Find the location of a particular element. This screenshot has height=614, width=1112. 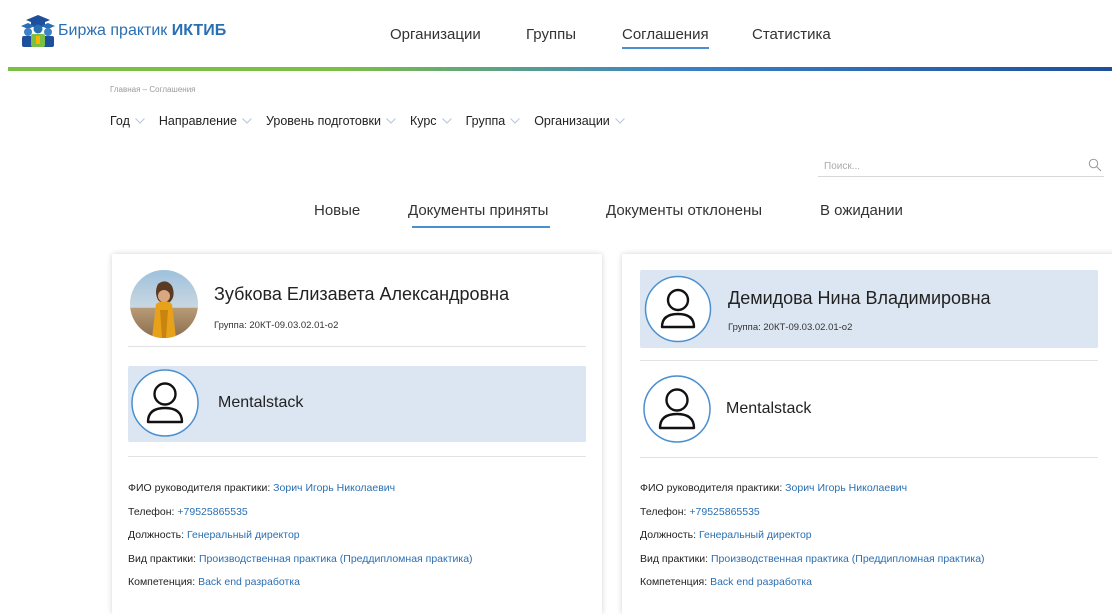

filter-course: Курс is located at coordinates (431, 121).